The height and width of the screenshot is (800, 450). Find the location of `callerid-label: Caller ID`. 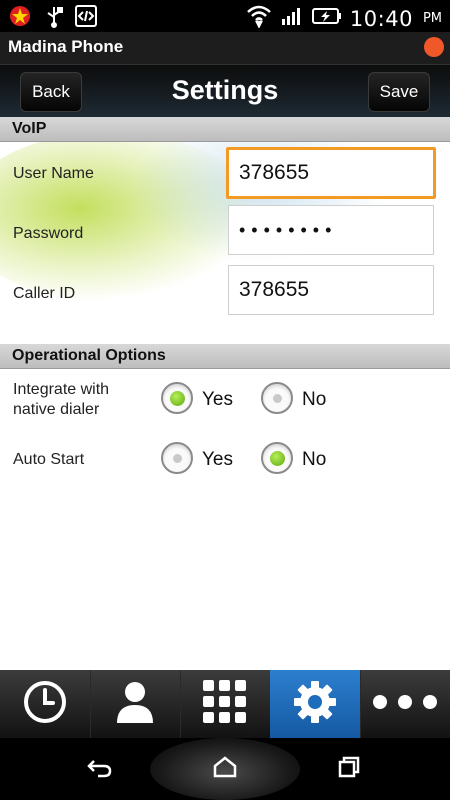

callerid-label: Caller ID is located at coordinates (44, 293).